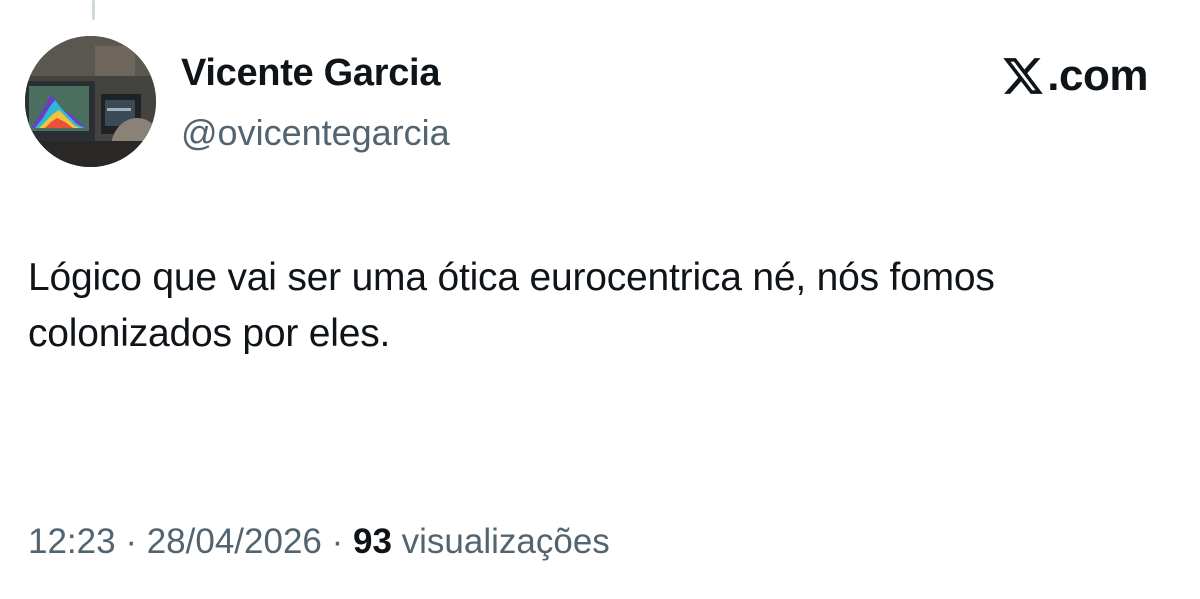 The width and height of the screenshot is (1200, 599). What do you see at coordinates (310, 73) in the screenshot?
I see `author-name: Vicente Garcia` at bounding box center [310, 73].